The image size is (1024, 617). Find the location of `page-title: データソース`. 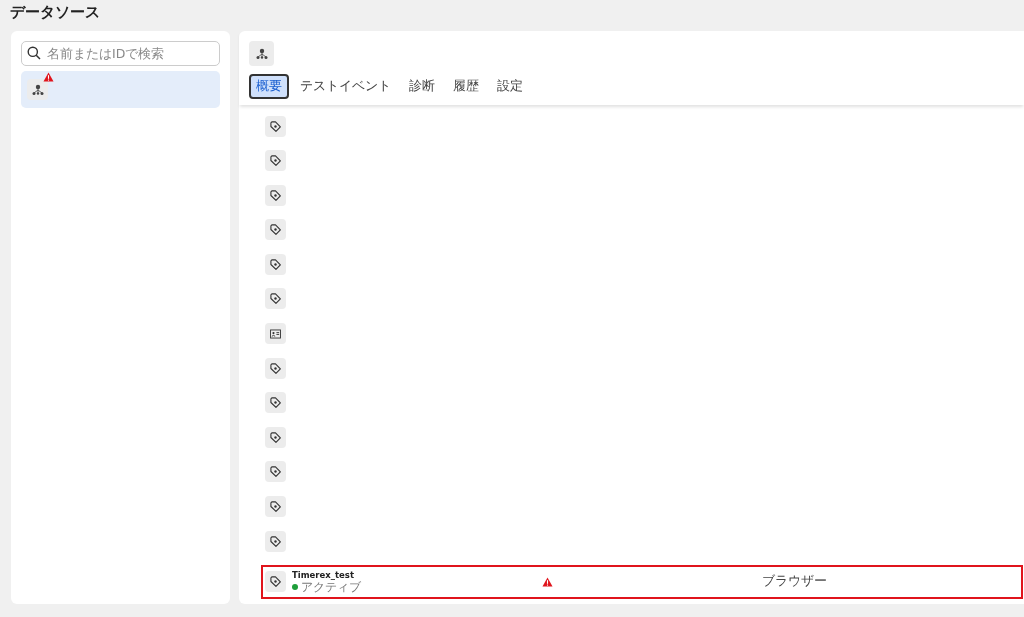

page-title: データソース is located at coordinates (55, 12).